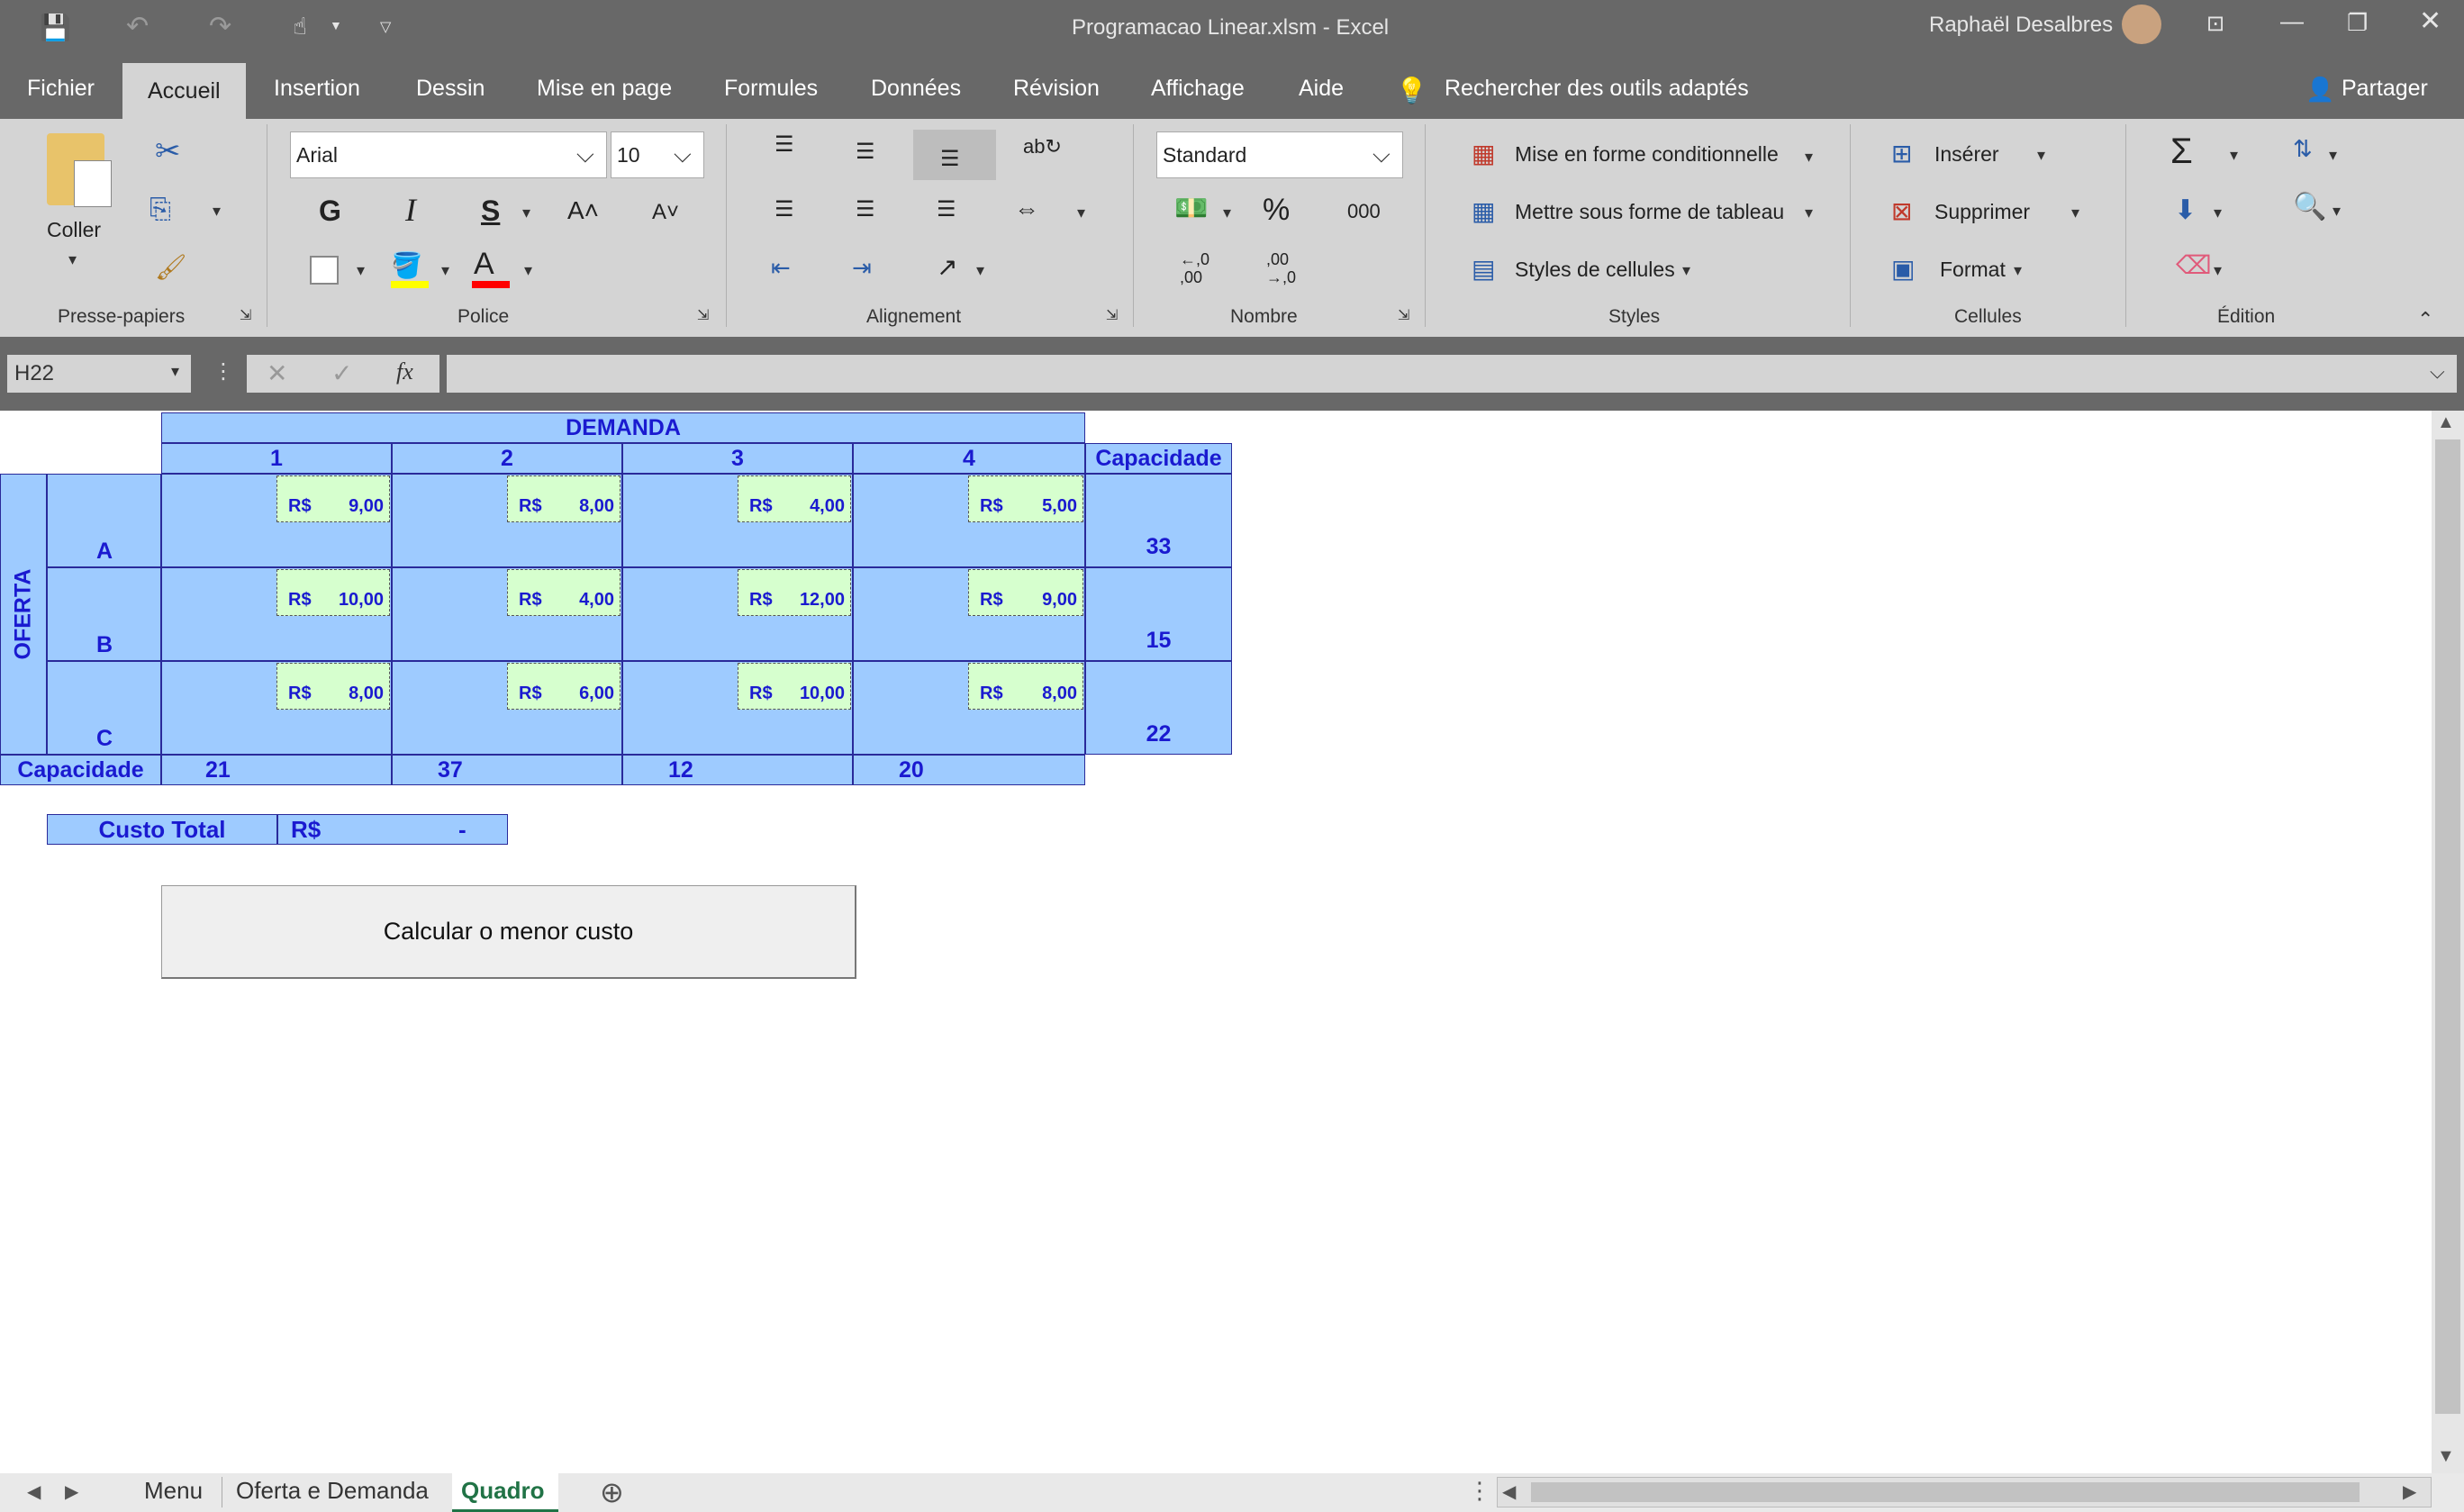  Describe the element at coordinates (99, 374) in the screenshot. I see `name-box: H22` at that location.